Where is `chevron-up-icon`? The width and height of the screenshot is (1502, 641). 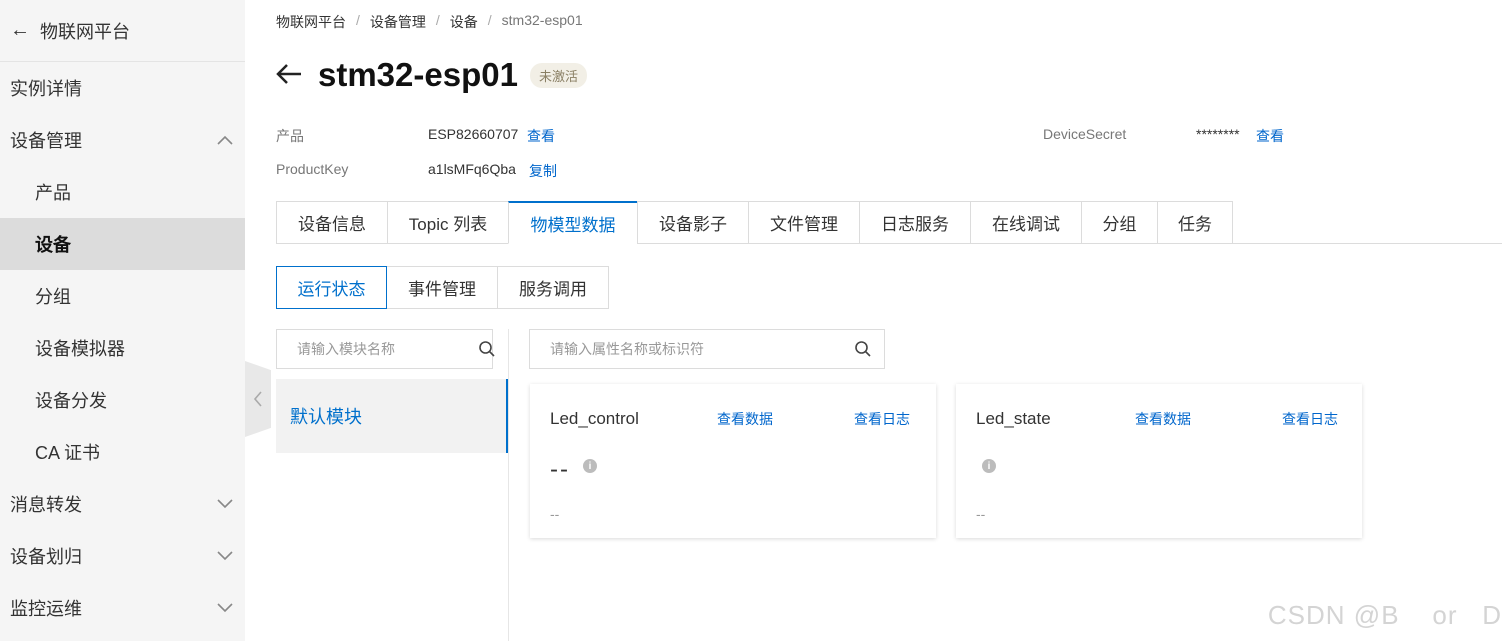 chevron-up-icon is located at coordinates (225, 140).